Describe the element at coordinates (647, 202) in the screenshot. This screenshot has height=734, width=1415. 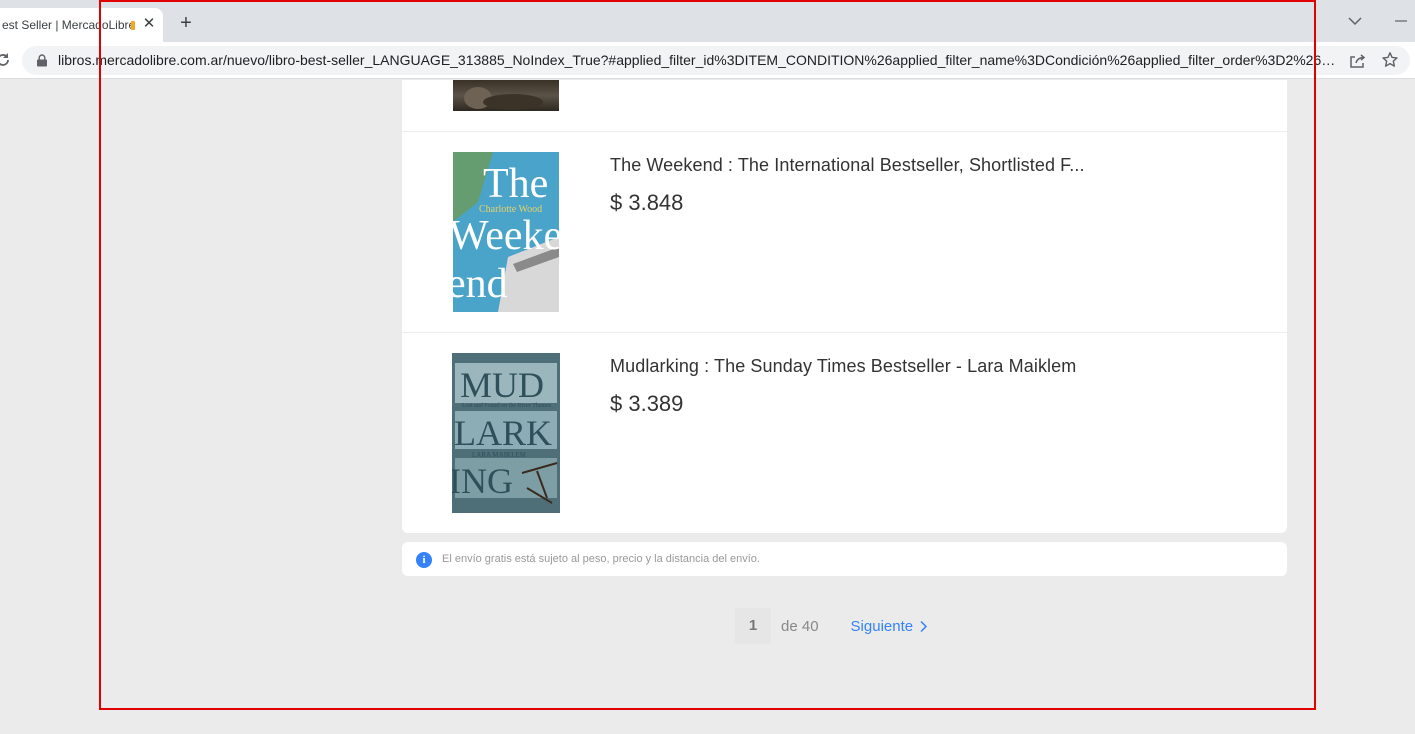
I see `product-price: $ 3.848` at that location.